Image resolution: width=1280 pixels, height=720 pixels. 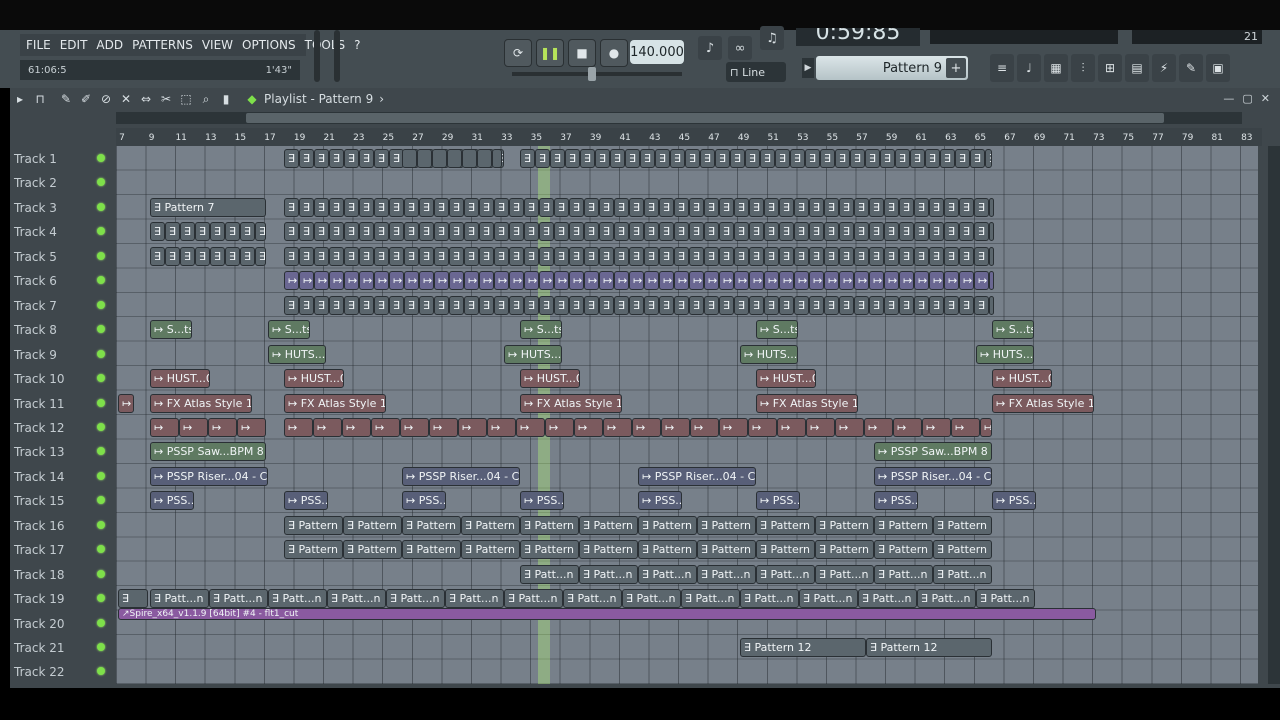 I want to click on playlist-clip: ↦ PSSP Riser...04 - CITS 1, so click(x=933, y=476).